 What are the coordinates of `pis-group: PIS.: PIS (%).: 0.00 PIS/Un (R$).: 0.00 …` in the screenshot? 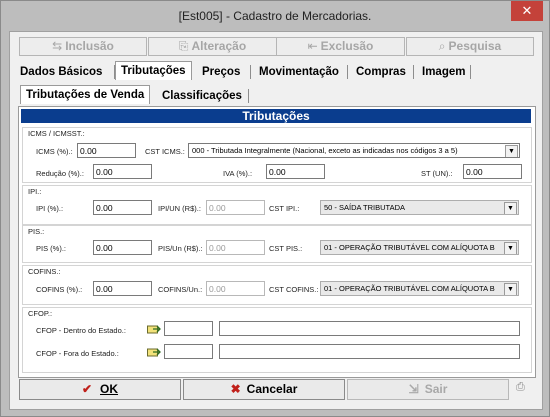 It's located at (277, 244).